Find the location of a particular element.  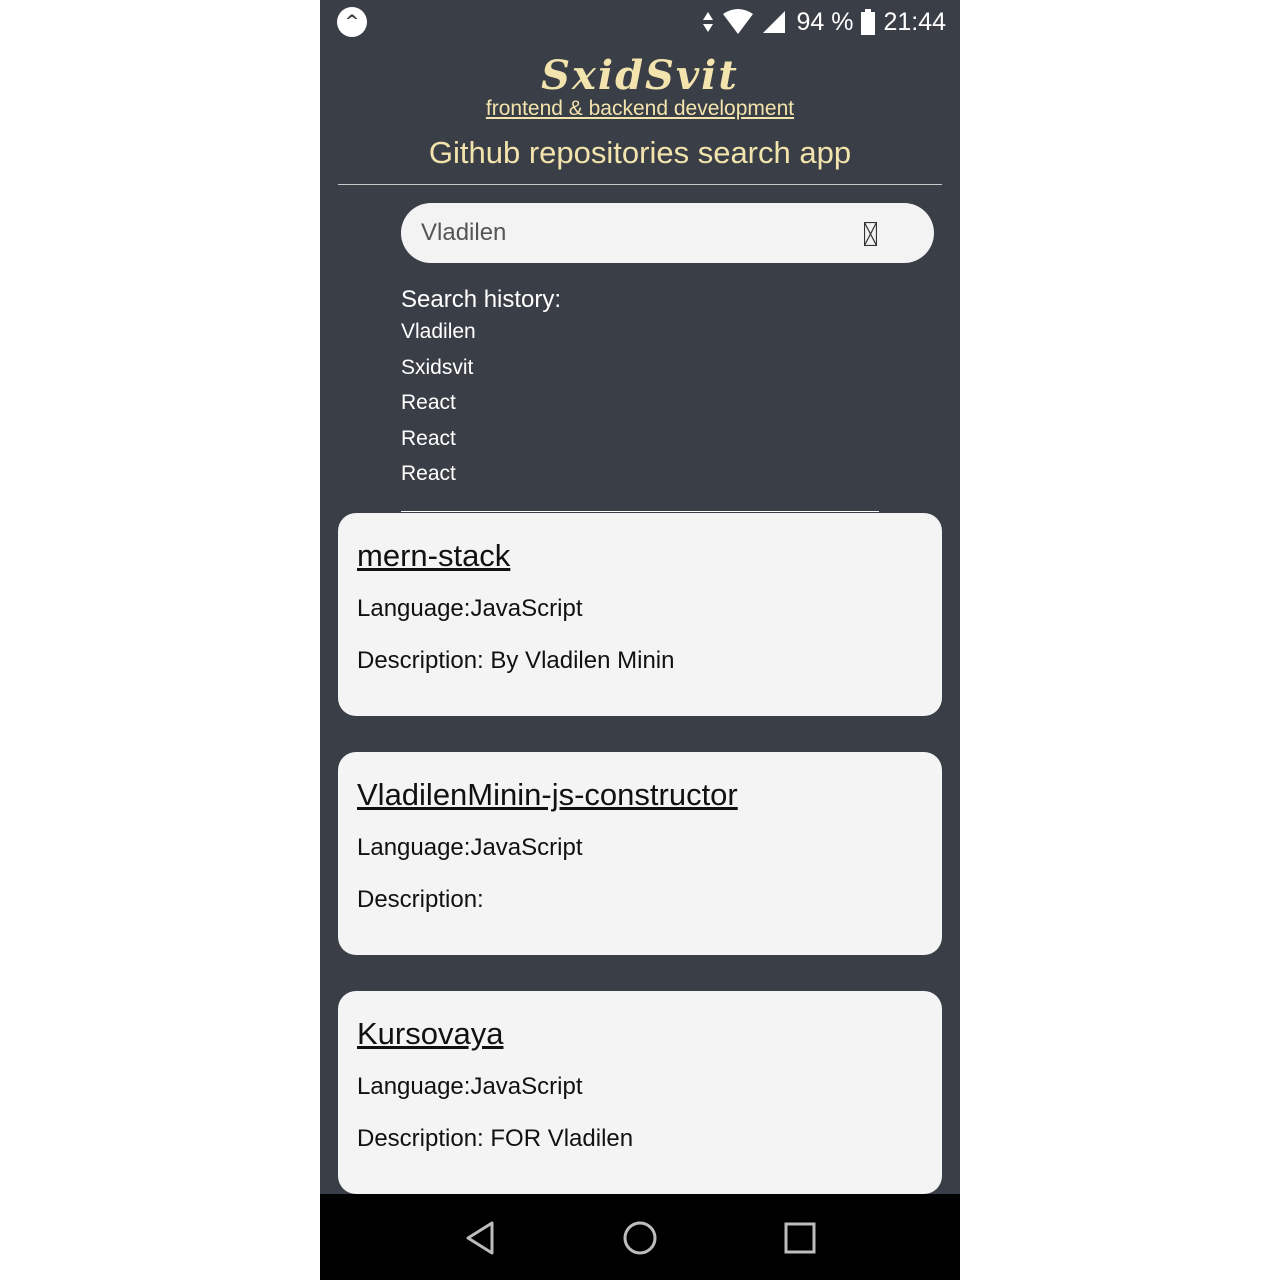

clock: 21:44 is located at coordinates (914, 21).